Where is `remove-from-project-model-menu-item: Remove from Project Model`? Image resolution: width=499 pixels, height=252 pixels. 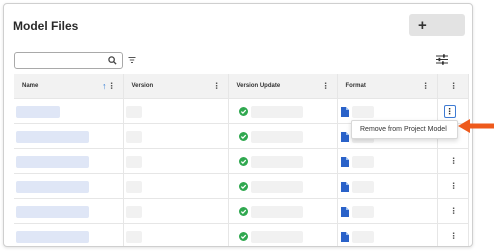 remove-from-project-model-menu-item: Remove from Project Model is located at coordinates (403, 129).